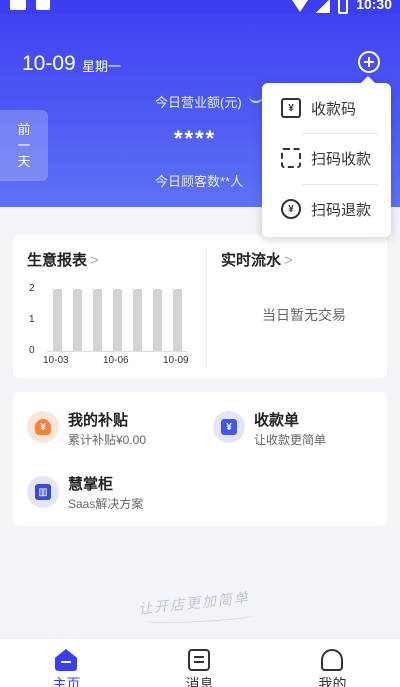  I want to click on refund-icon: ¥, so click(291, 209).